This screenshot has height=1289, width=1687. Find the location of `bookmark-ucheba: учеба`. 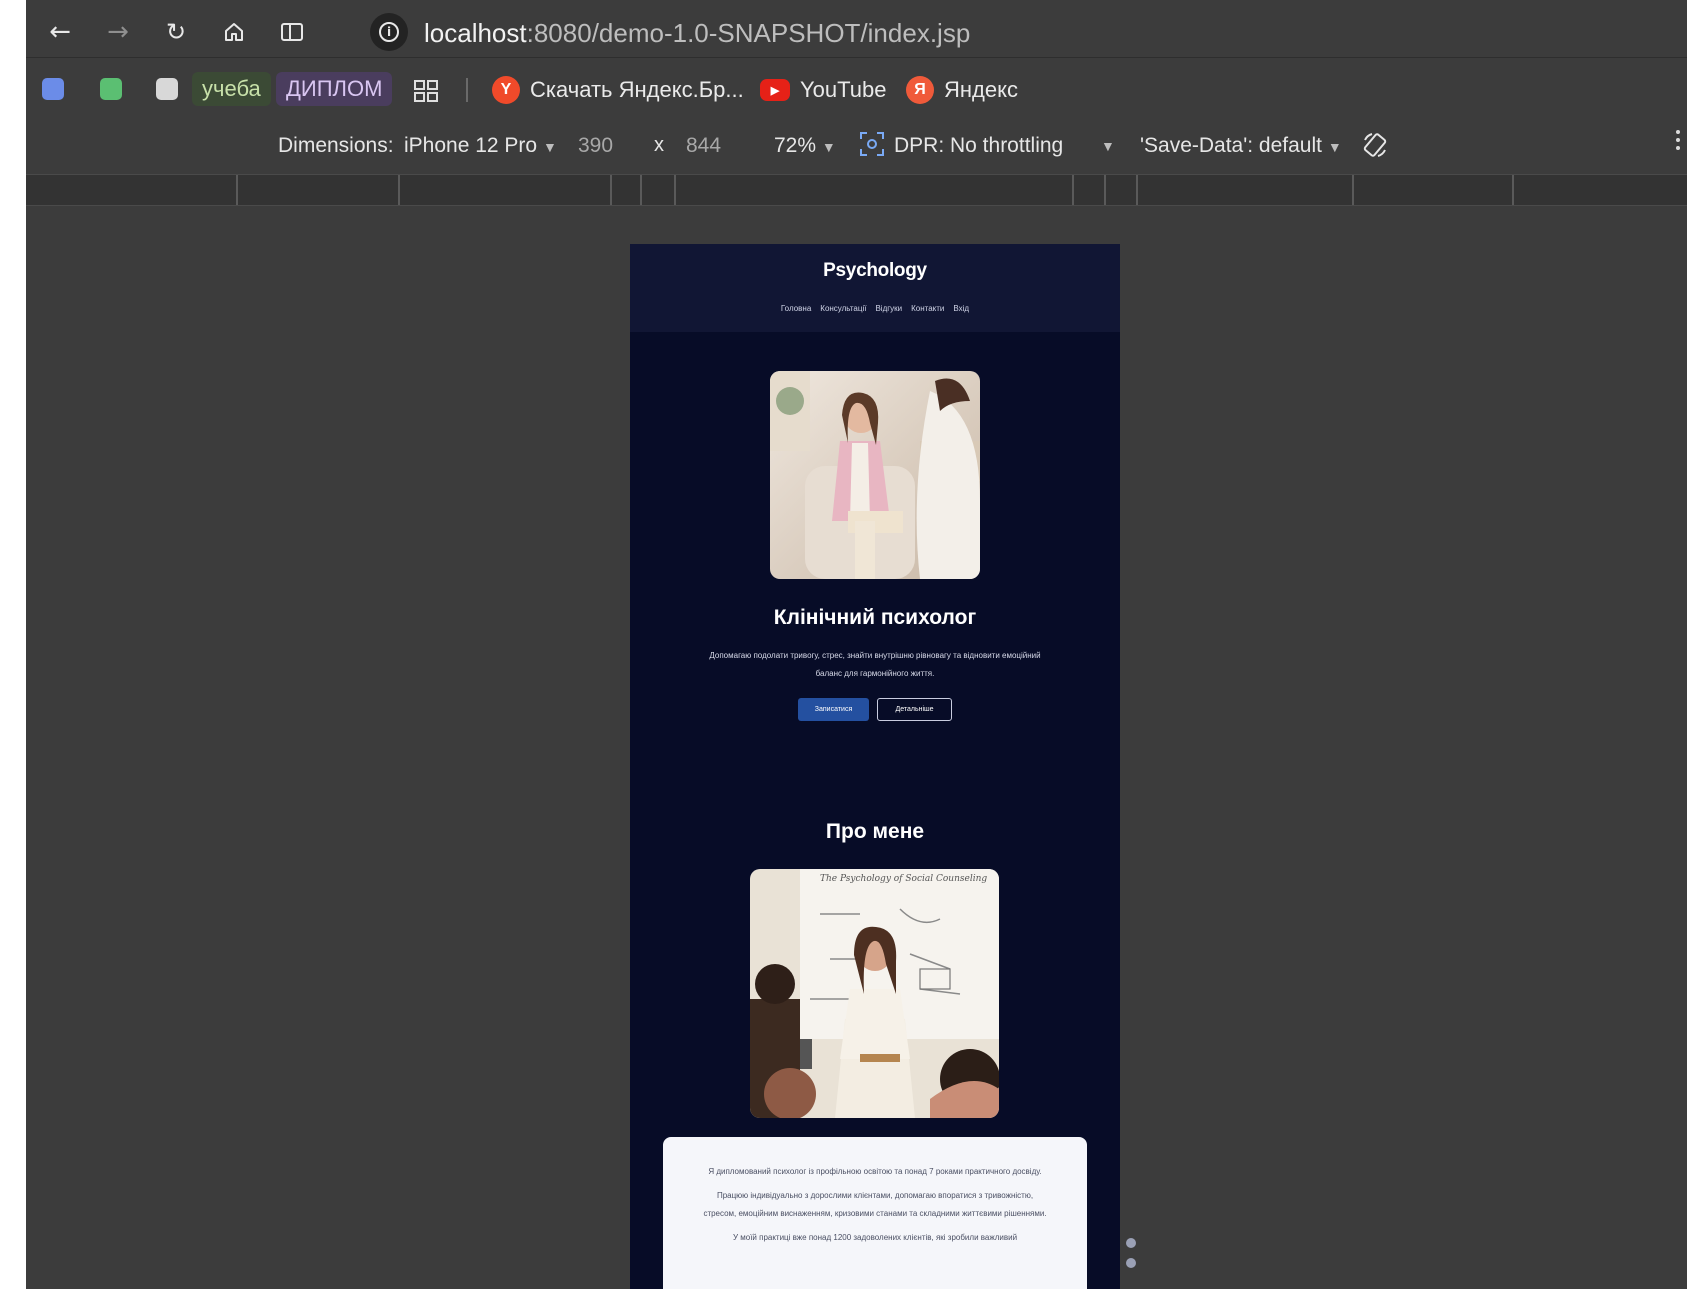

bookmark-ucheba: учеба is located at coordinates (231, 89).